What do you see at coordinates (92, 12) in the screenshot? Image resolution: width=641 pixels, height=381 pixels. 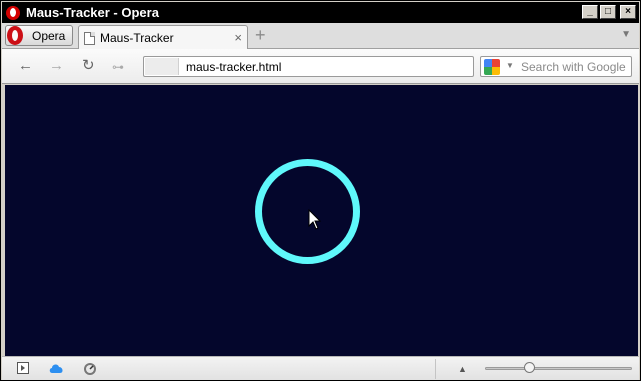 I see `window-title: Maus-Tracker - Opera` at bounding box center [92, 12].